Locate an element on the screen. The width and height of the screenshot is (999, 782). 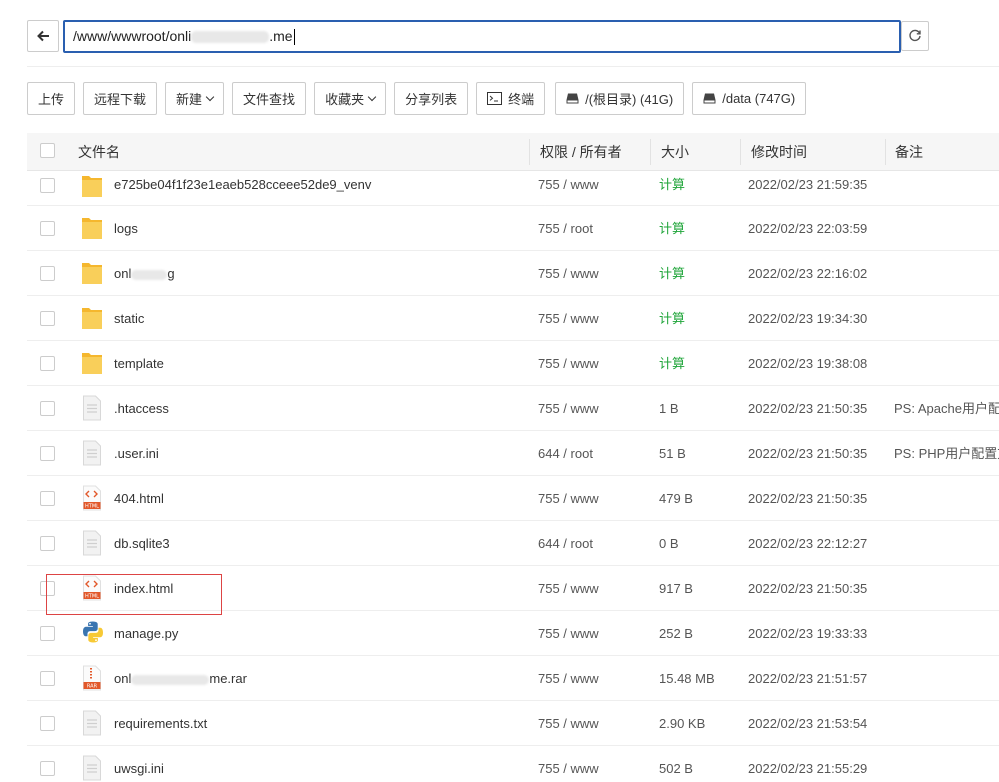
table-row: template 755 / www 计算 2022/02/23 19:38:08 is located at coordinates (513, 363).